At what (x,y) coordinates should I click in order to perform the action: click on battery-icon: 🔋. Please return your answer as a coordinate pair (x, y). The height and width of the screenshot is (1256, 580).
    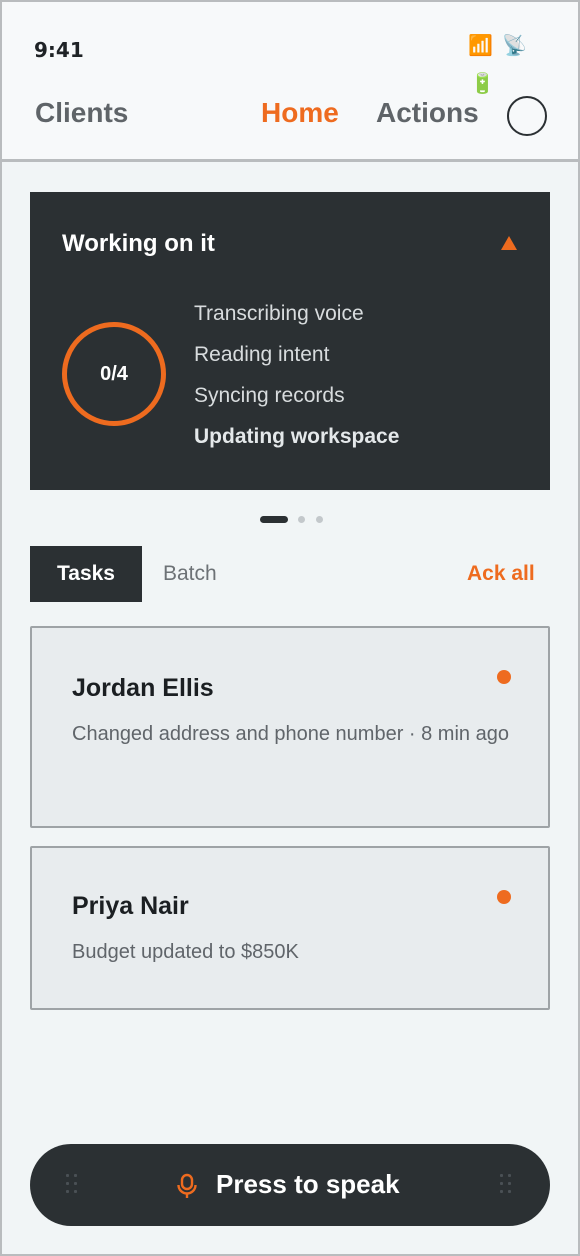
    Looking at the image, I should click on (482, 84).